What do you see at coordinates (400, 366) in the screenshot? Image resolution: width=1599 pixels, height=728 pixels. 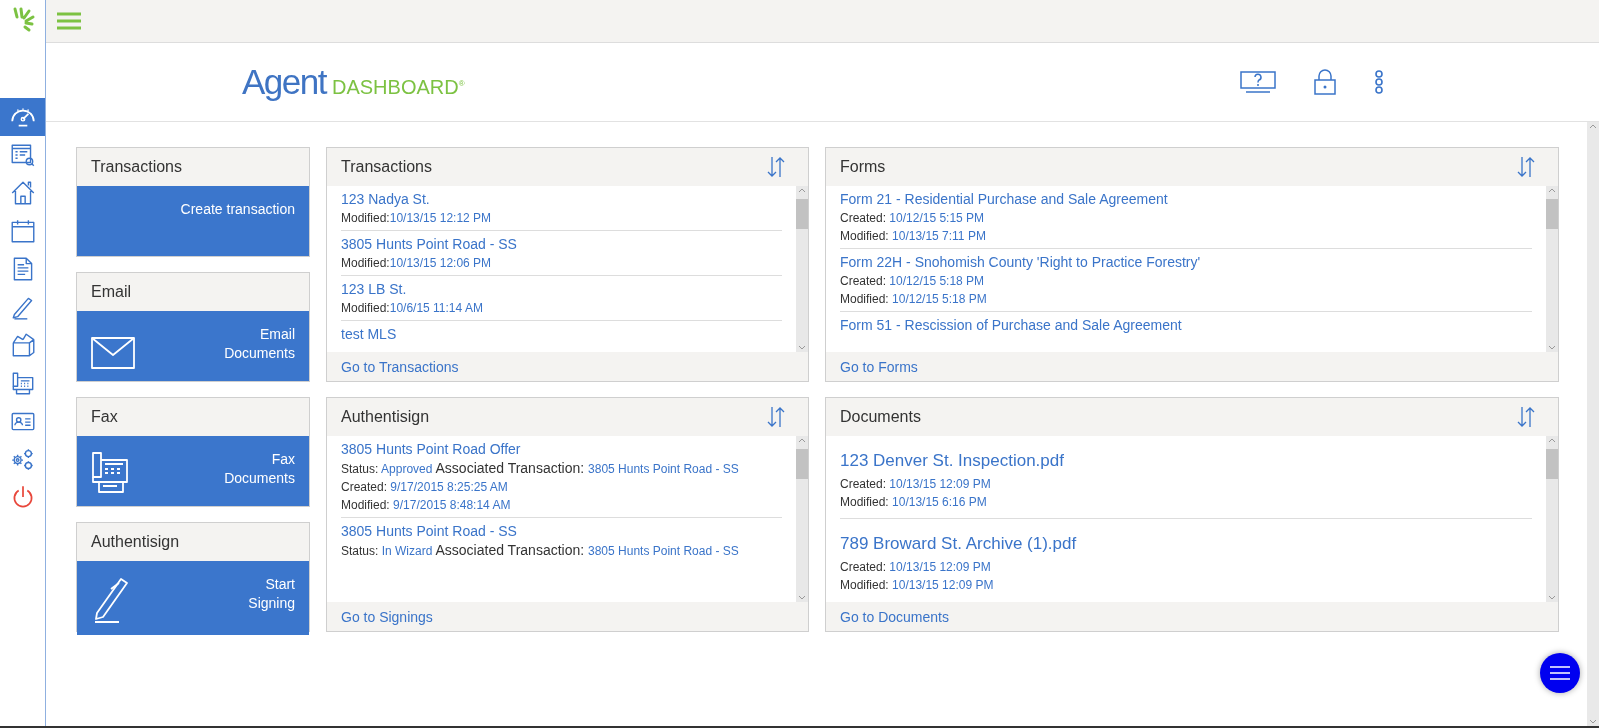 I see `footer-link: Go to Transactions` at bounding box center [400, 366].